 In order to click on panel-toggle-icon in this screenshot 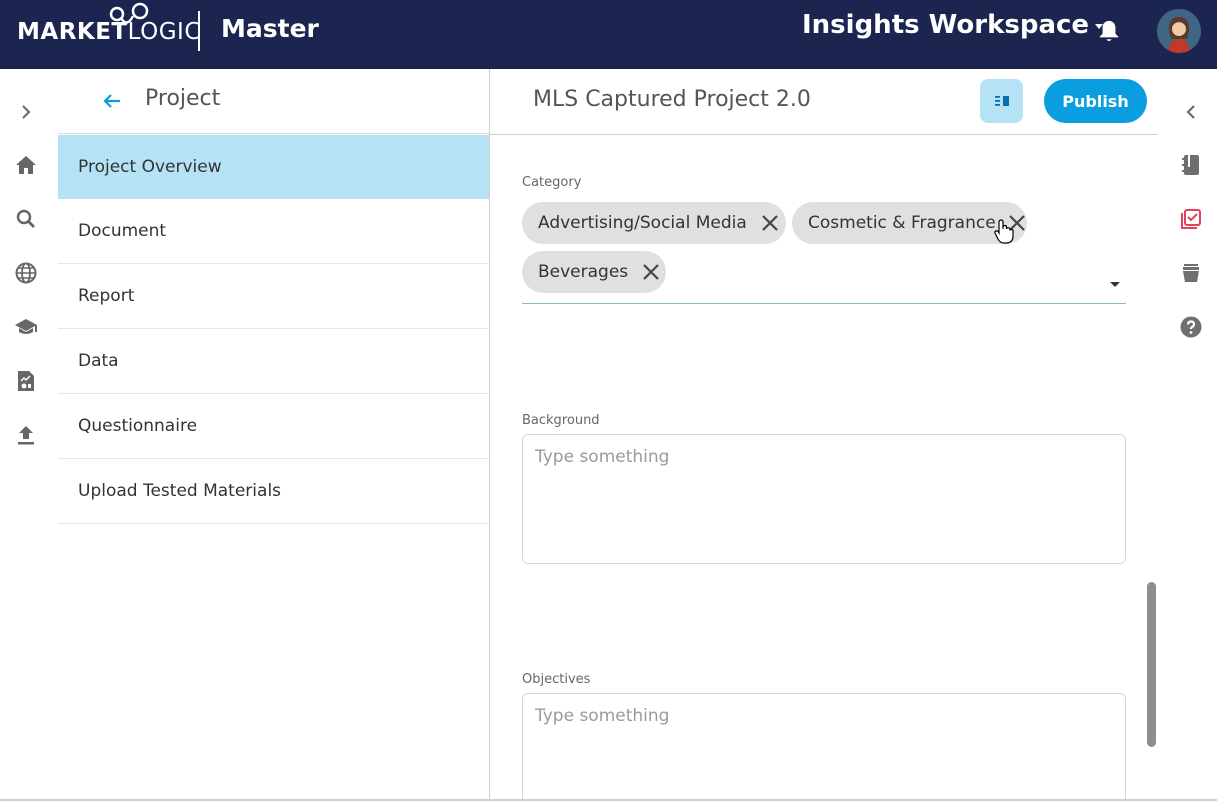, I will do `click(1001, 101)`.